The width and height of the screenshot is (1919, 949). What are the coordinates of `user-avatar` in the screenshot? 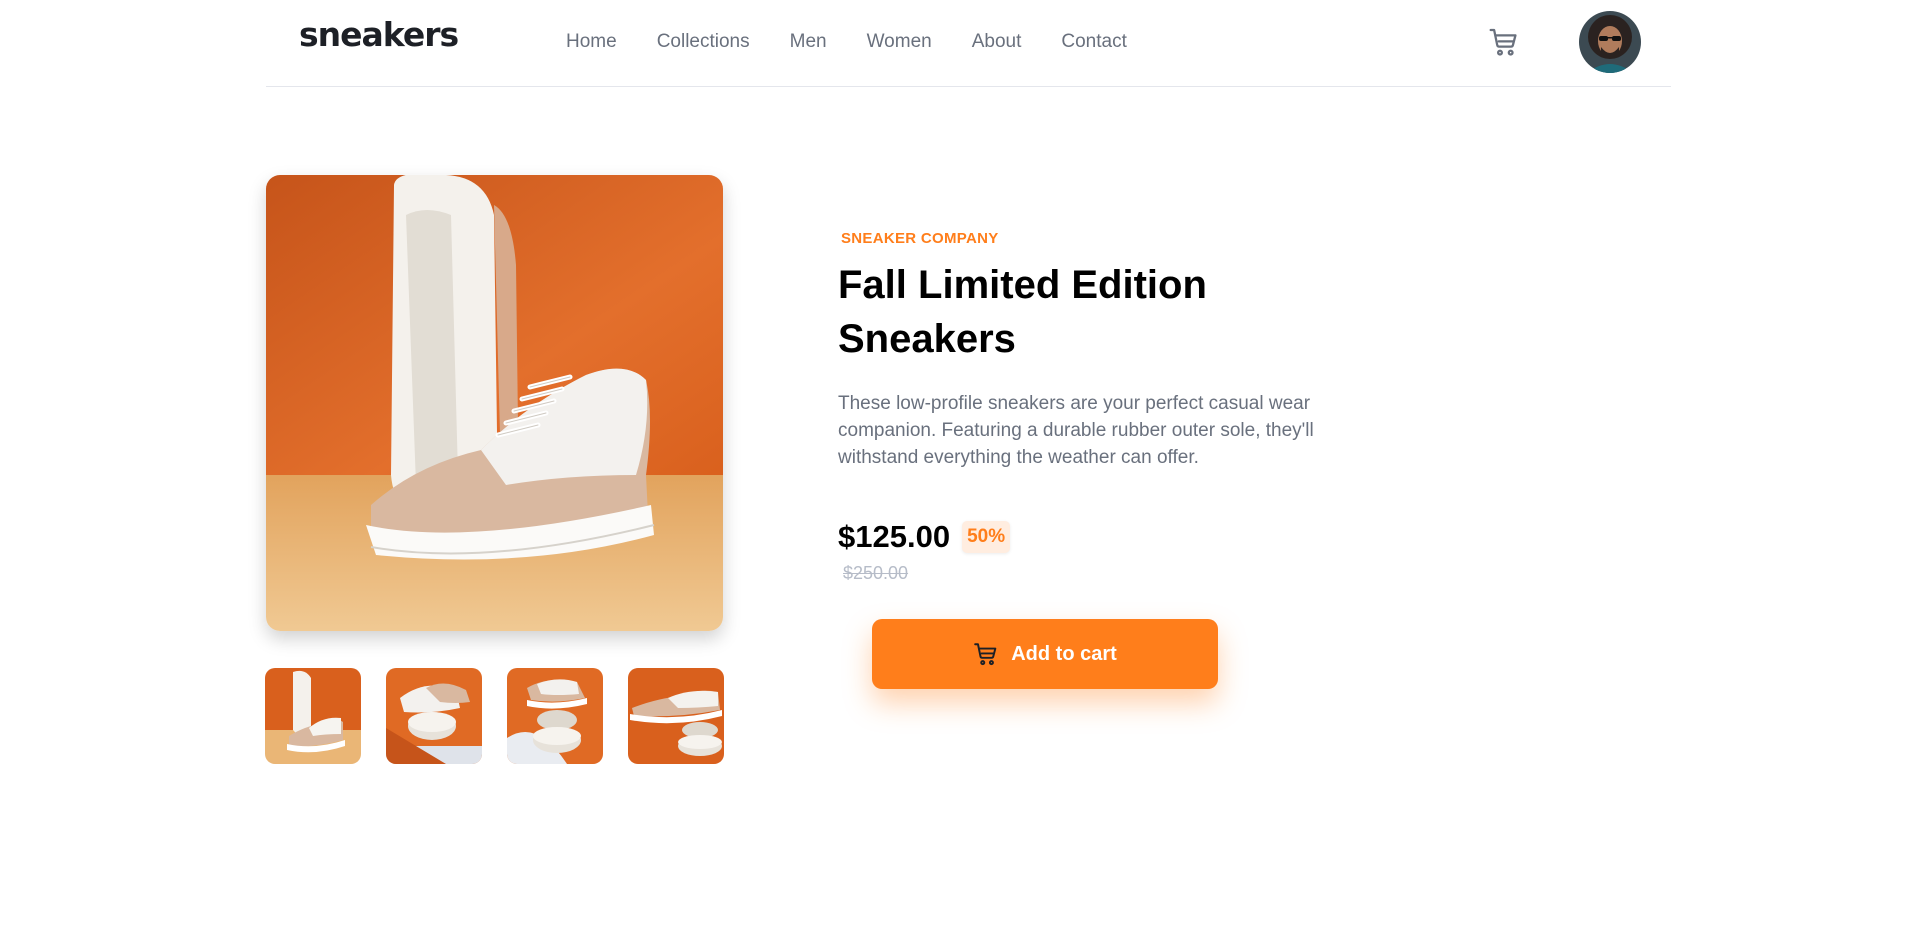 It's located at (1610, 42).